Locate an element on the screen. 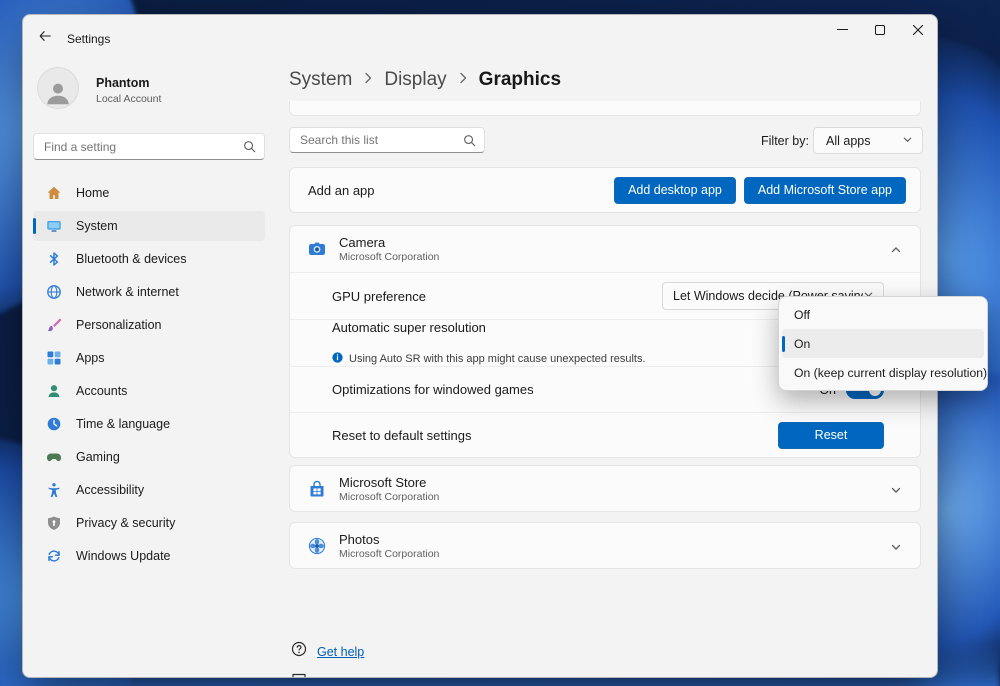 Image resolution: width=1000 pixels, height=686 pixels. breadcrumb: System Display Graphics is located at coordinates (425, 80).